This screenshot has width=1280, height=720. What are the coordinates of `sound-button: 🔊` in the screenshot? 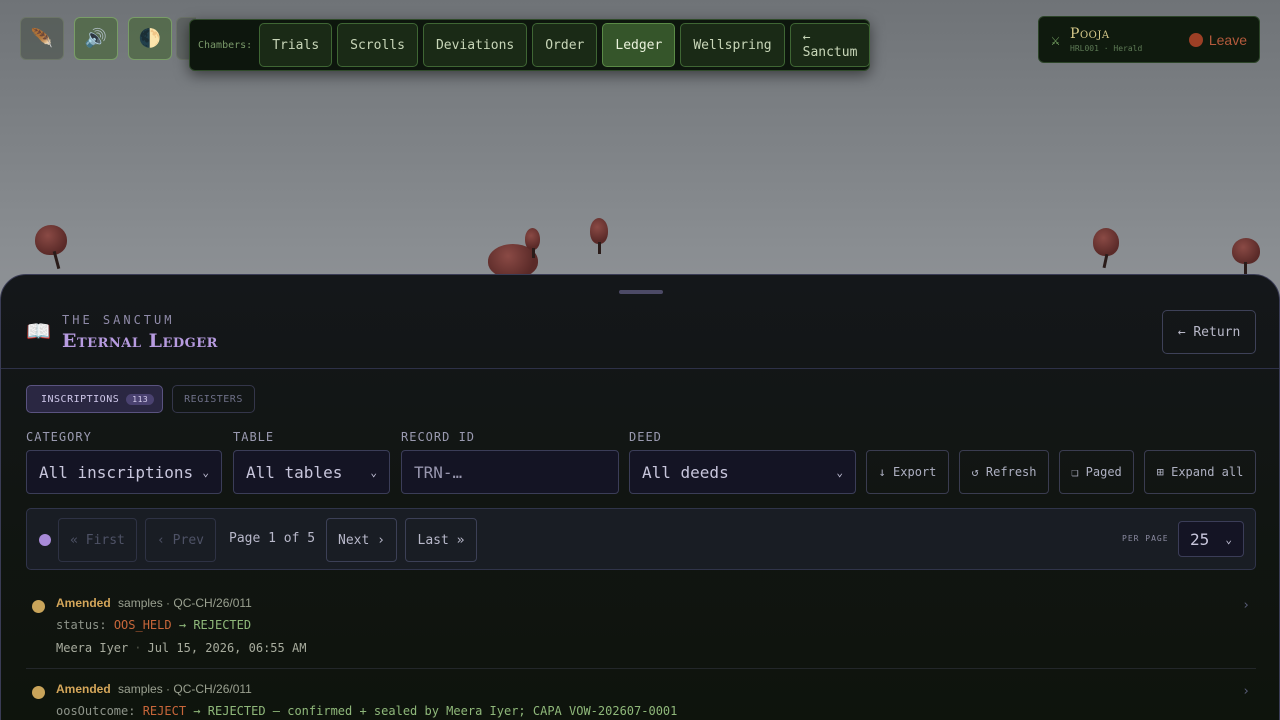 It's located at (96, 38).